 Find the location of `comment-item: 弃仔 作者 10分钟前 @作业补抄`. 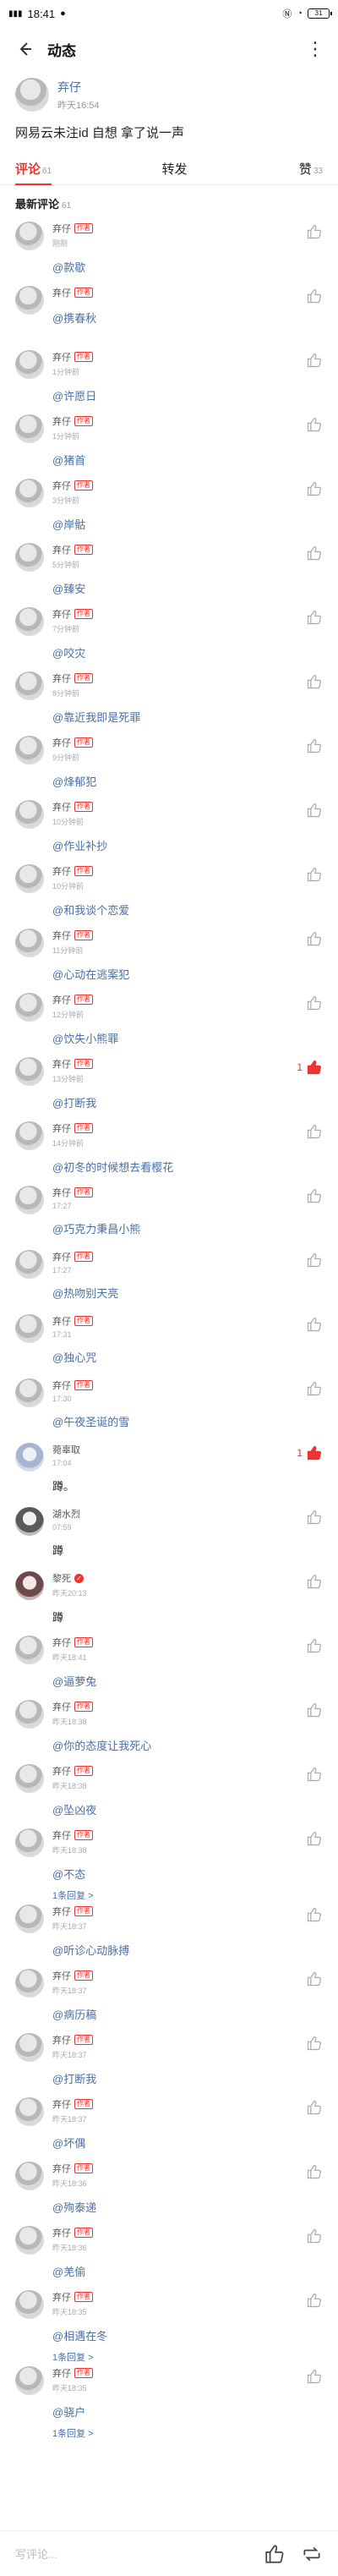

comment-item: 弃仔 作者 10分钟前 @作业补抄 is located at coordinates (169, 827).